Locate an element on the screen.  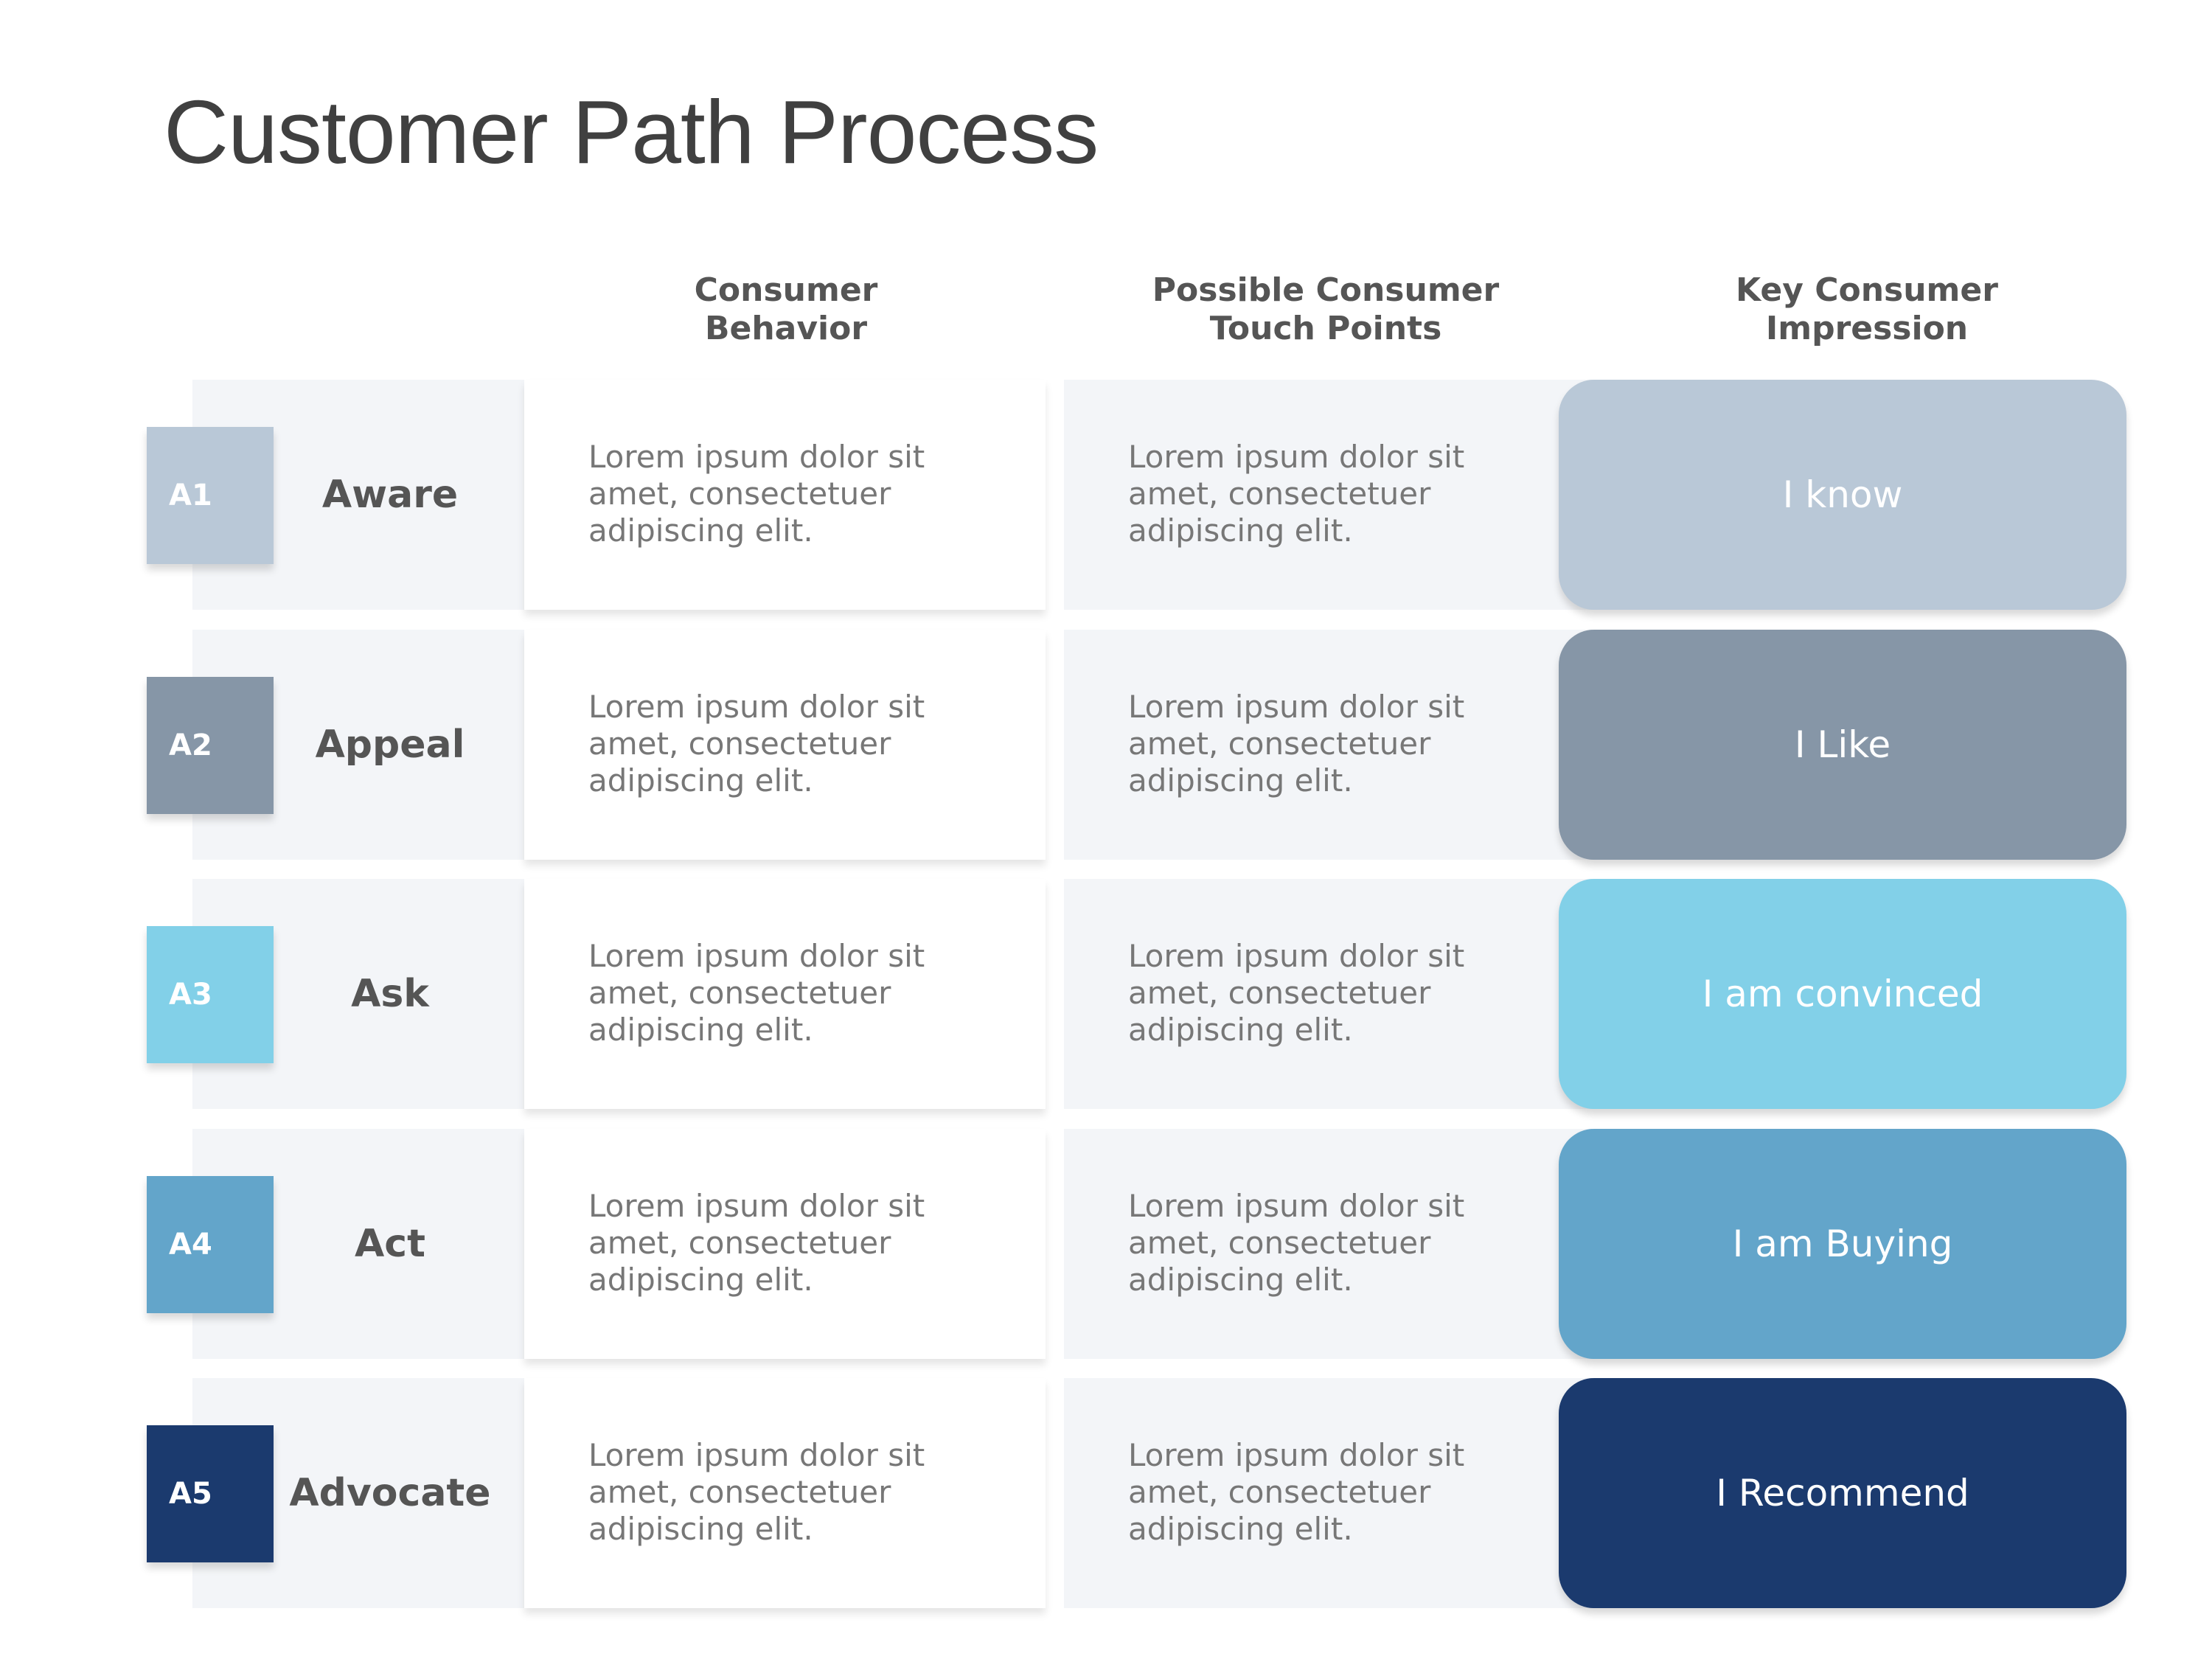
impression-text: I am Buying is located at coordinates (1842, 1243).